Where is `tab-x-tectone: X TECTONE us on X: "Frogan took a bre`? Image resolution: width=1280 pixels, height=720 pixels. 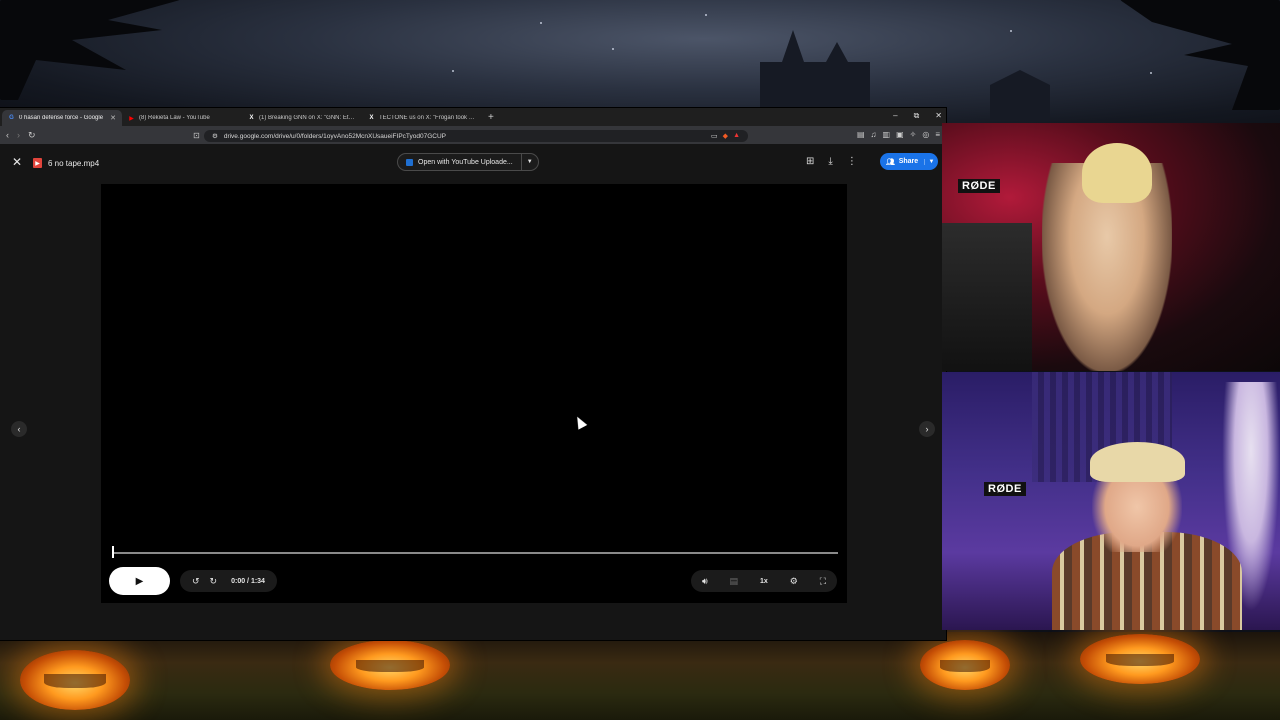 tab-x-tectone: X TECTONE us on X: "Frogan took a bre is located at coordinates (422, 118).